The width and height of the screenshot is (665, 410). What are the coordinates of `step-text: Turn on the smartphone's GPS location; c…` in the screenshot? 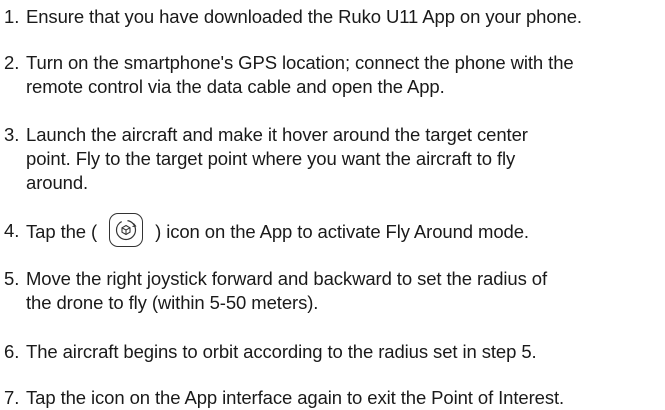 It's located at (345, 75).